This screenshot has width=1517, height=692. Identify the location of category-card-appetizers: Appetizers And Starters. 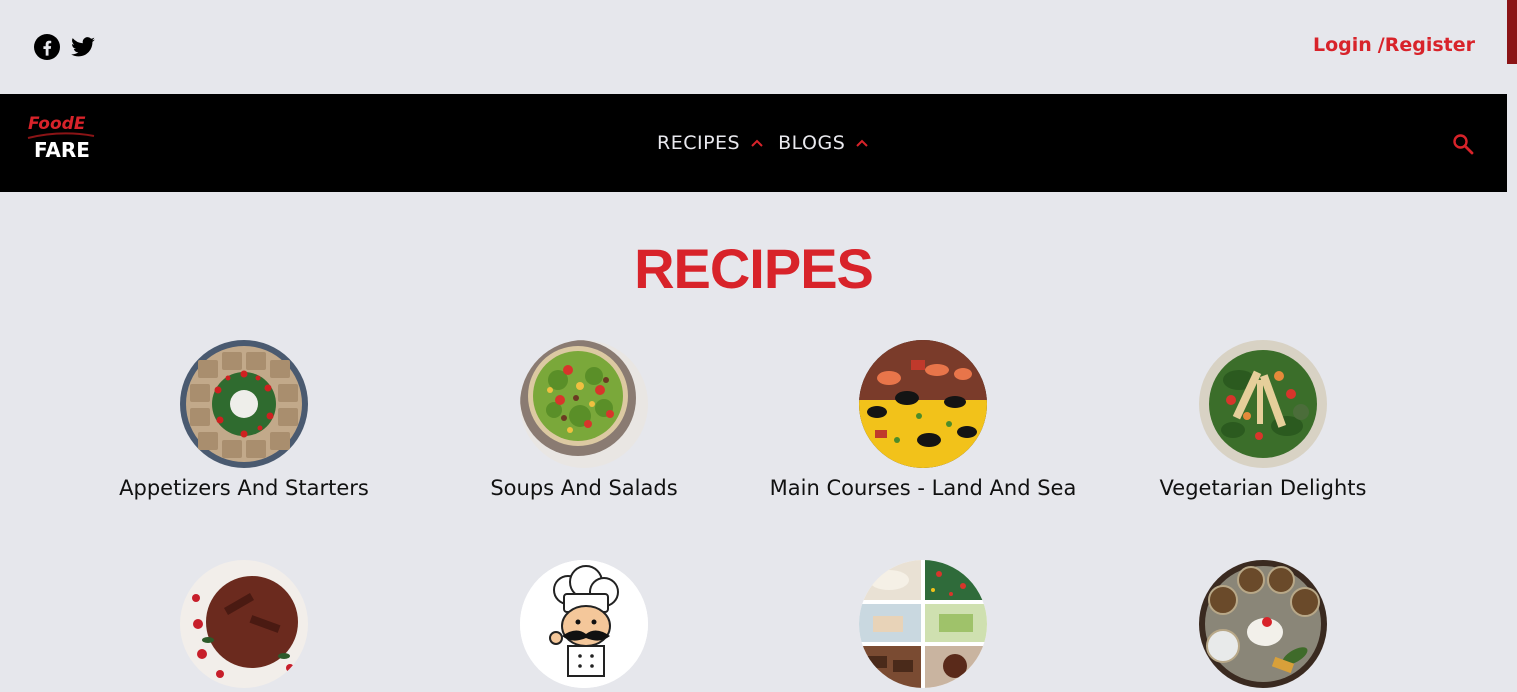
(244, 422).